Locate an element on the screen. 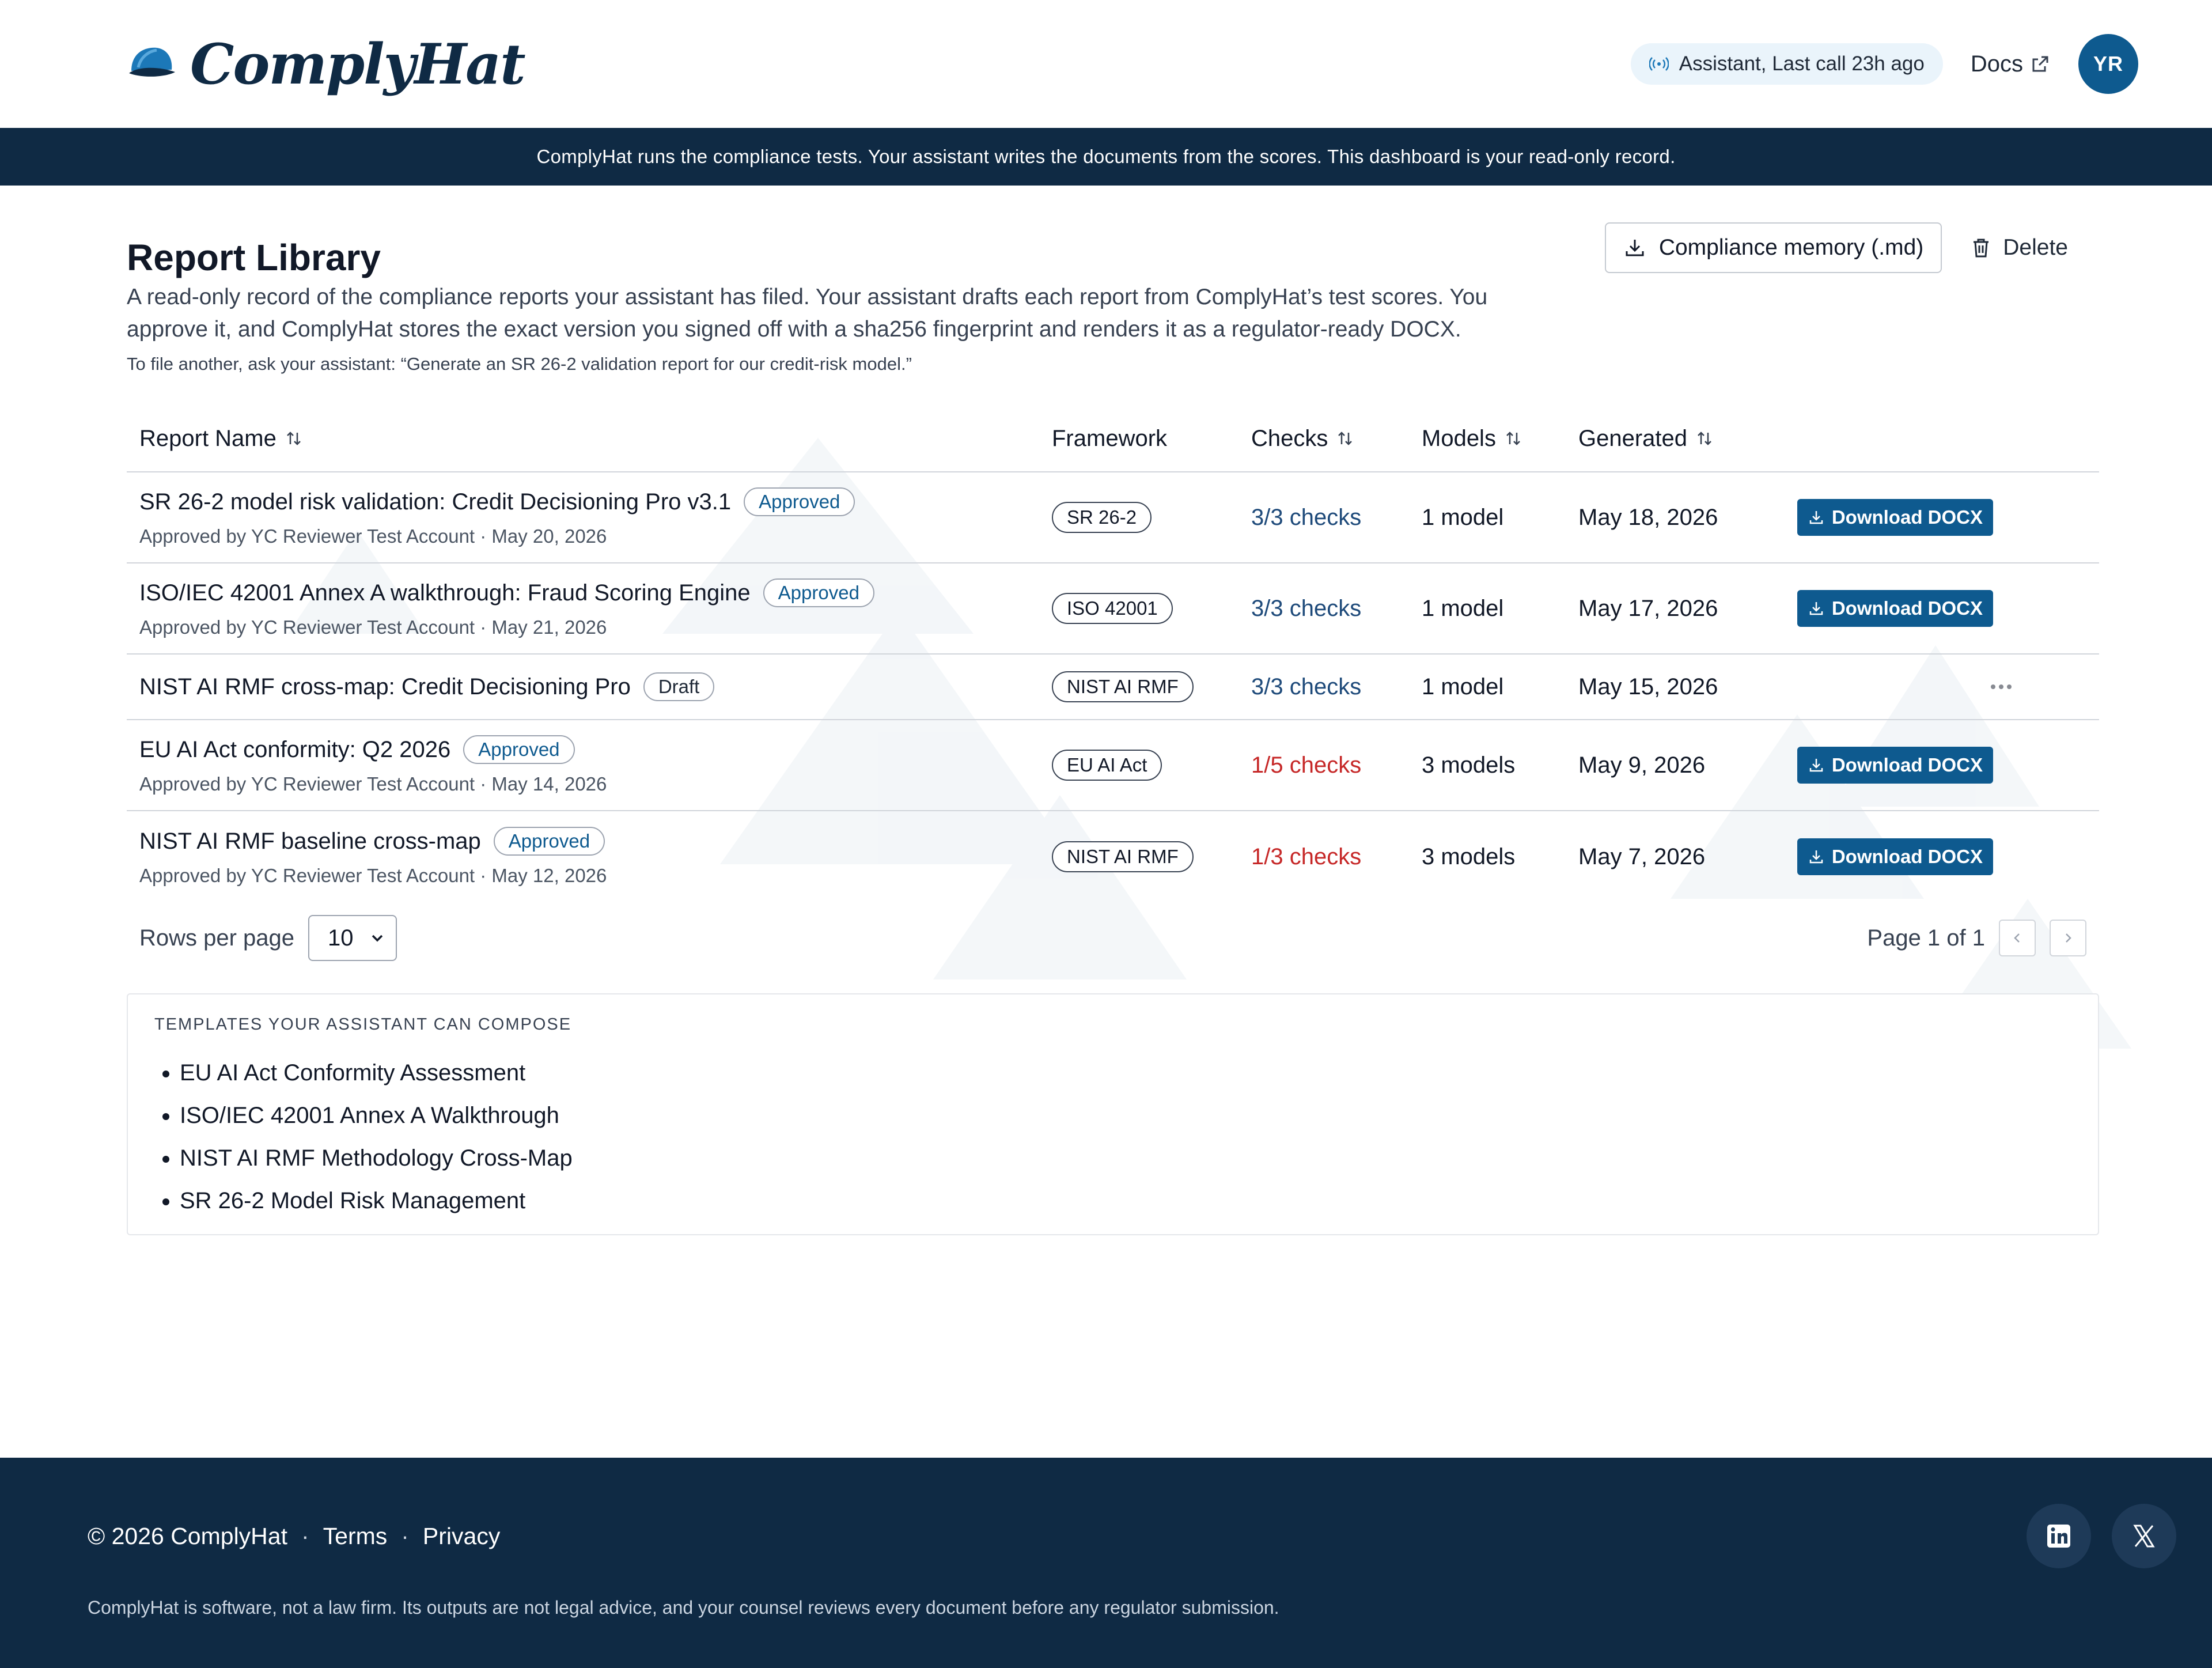 This screenshot has height=1668, width=2212. delete-label: Delete is located at coordinates (2035, 247).